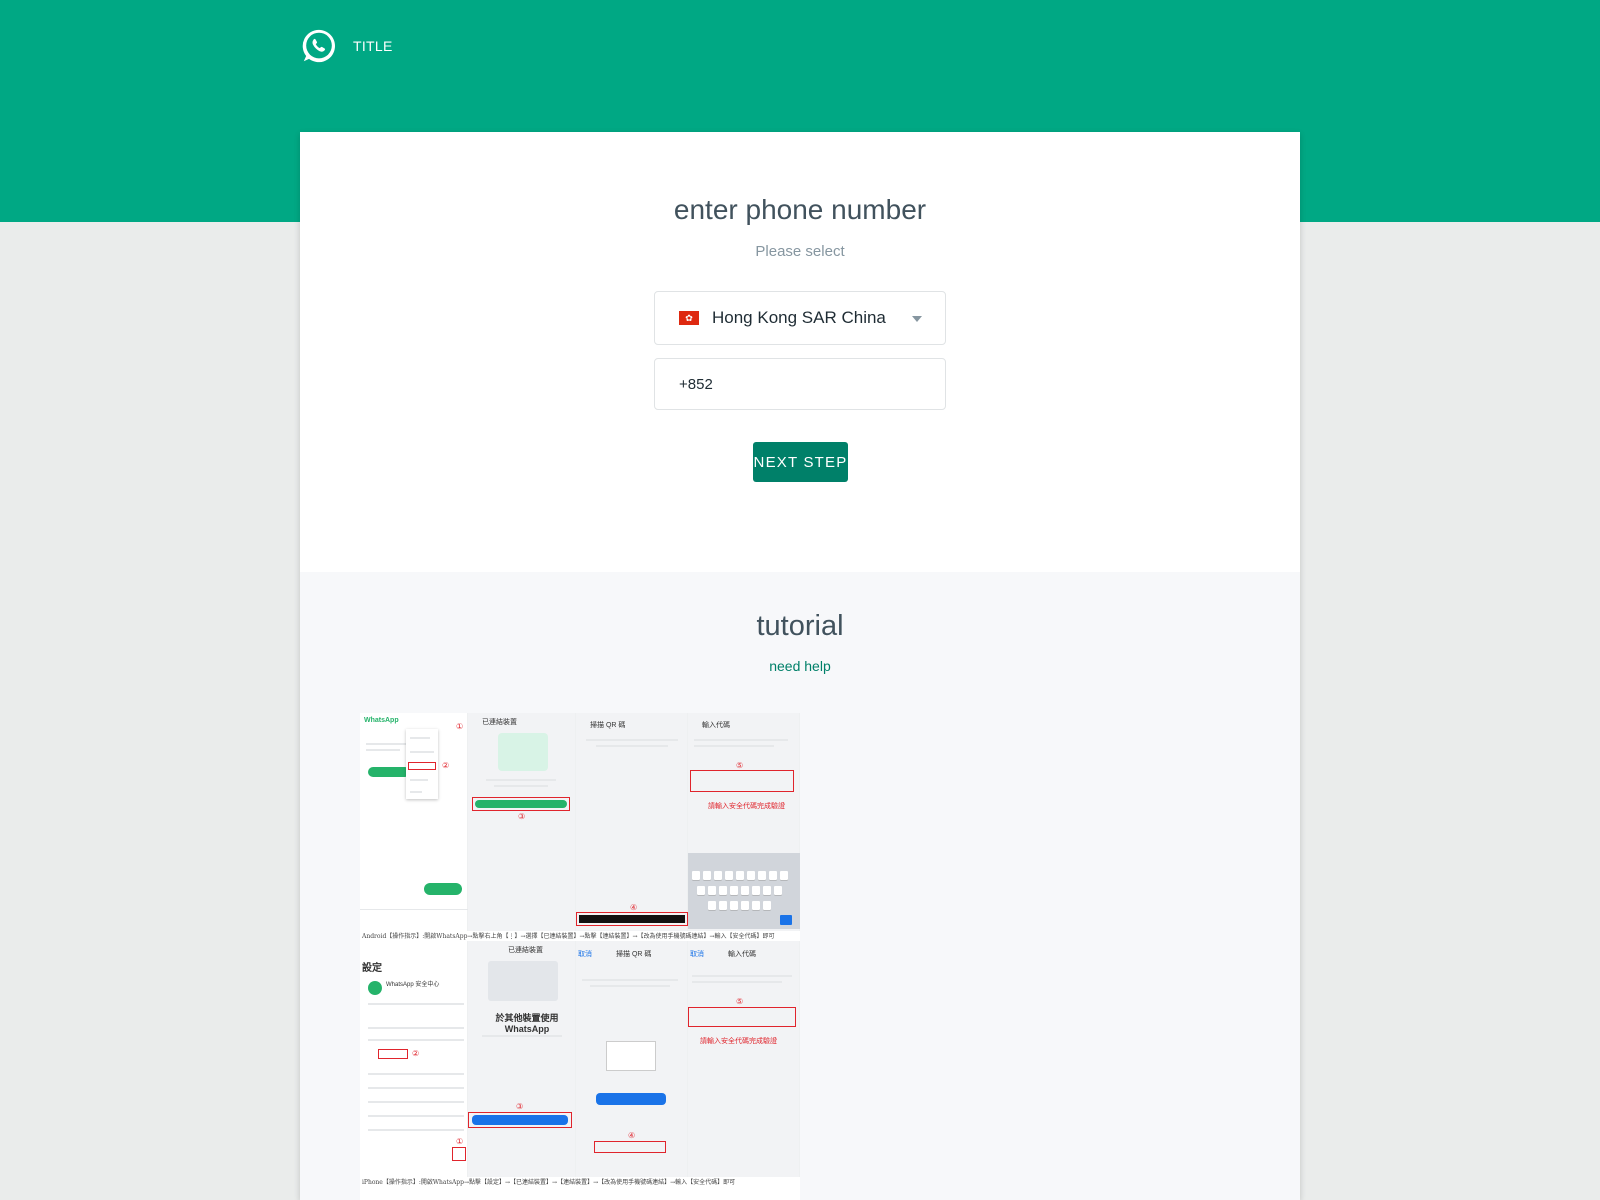 The image size is (1600, 1200). What do you see at coordinates (389, 772) in the screenshot?
I see `android-green-button` at bounding box center [389, 772].